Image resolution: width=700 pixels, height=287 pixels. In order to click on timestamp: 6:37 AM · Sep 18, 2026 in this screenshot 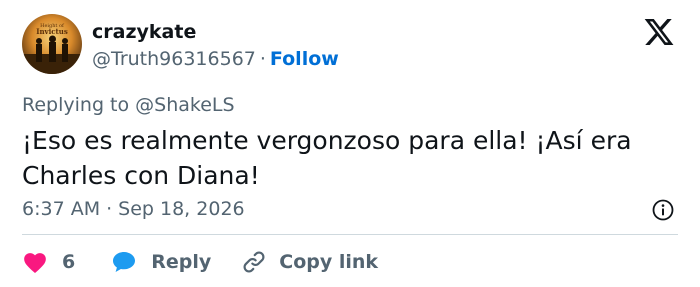, I will do `click(133, 209)`.